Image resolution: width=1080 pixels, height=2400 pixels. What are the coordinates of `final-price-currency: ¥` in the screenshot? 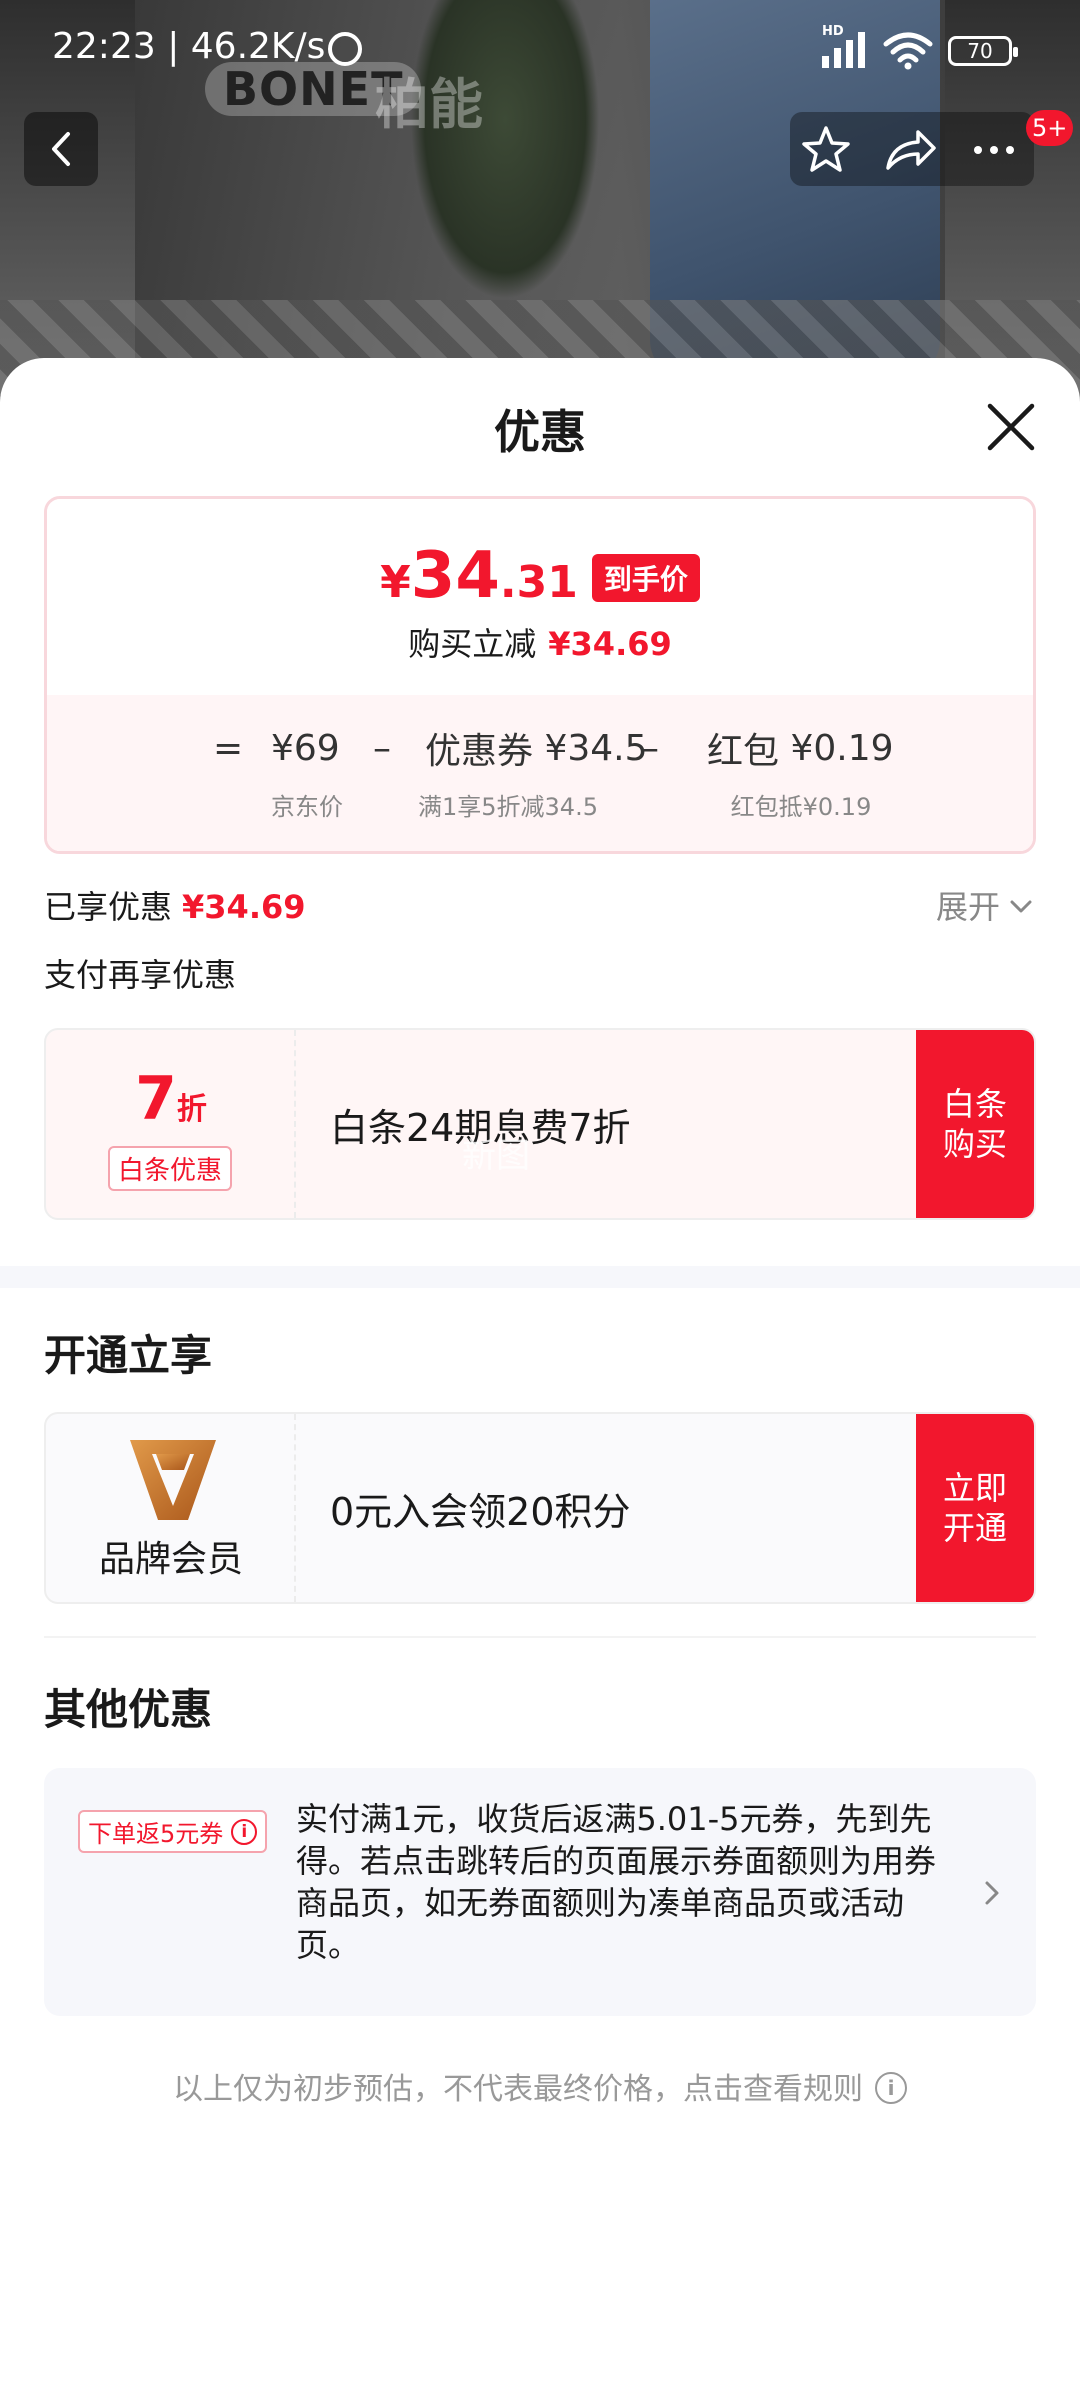 It's located at (395, 582).